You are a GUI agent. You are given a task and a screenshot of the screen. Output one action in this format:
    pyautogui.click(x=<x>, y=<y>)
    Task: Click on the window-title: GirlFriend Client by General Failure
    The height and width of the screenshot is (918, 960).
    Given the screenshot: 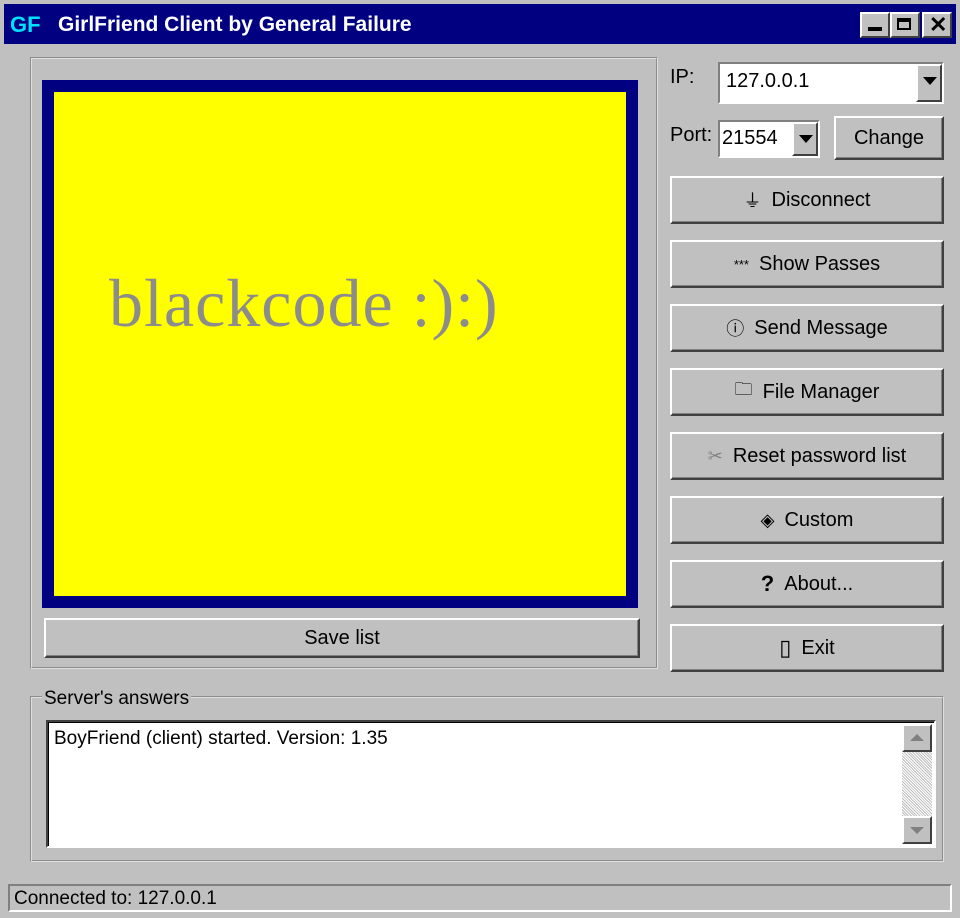 What is the action you would take?
    pyautogui.click(x=235, y=24)
    